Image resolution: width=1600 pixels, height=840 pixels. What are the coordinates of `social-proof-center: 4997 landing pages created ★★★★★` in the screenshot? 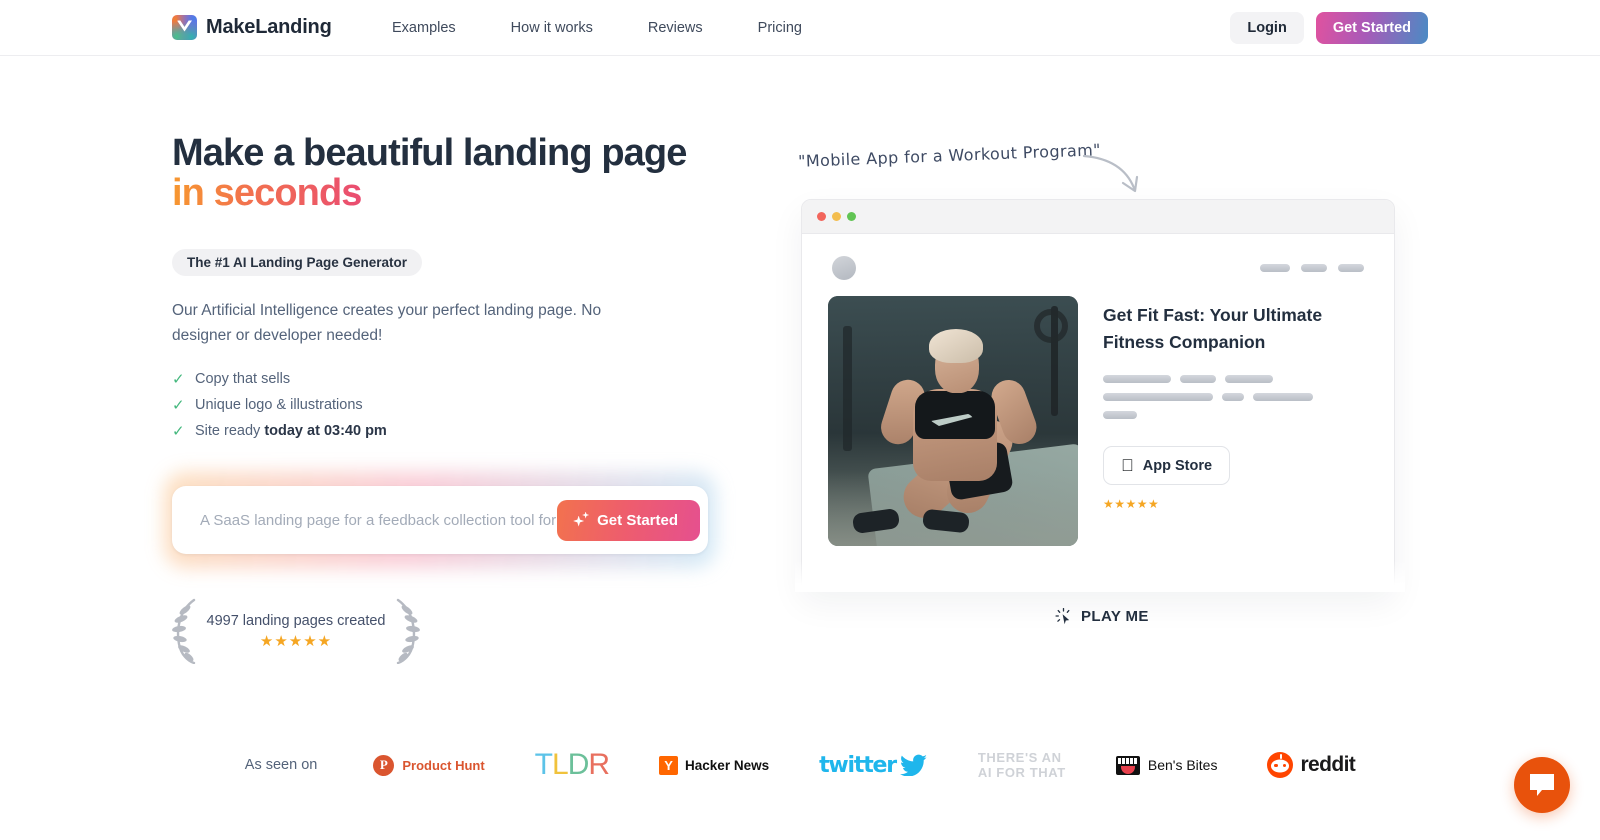 It's located at (296, 631).